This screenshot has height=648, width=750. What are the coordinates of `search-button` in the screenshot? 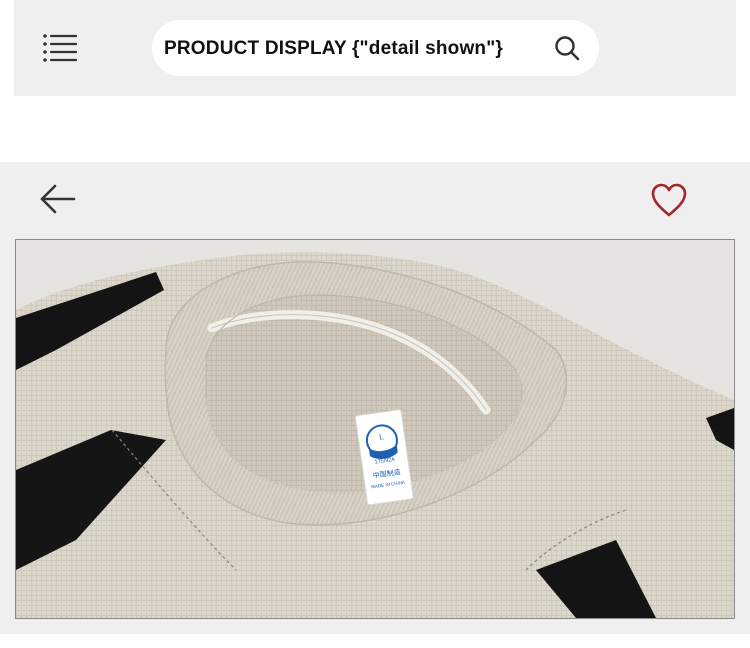 It's located at (567, 48).